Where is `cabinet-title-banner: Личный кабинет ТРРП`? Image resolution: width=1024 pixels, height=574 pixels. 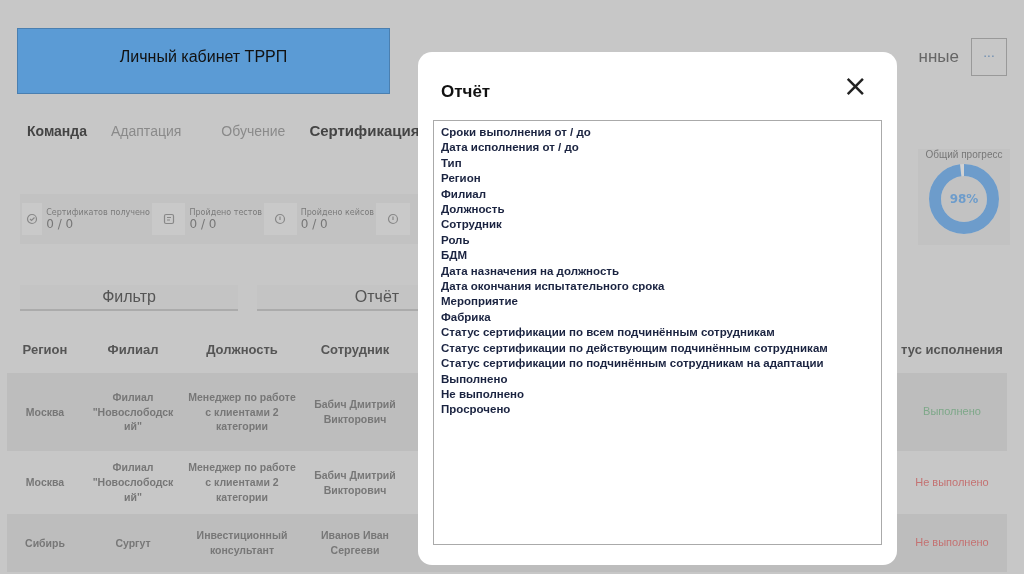 cabinet-title-banner: Личный кабинет ТРРП is located at coordinates (203, 61).